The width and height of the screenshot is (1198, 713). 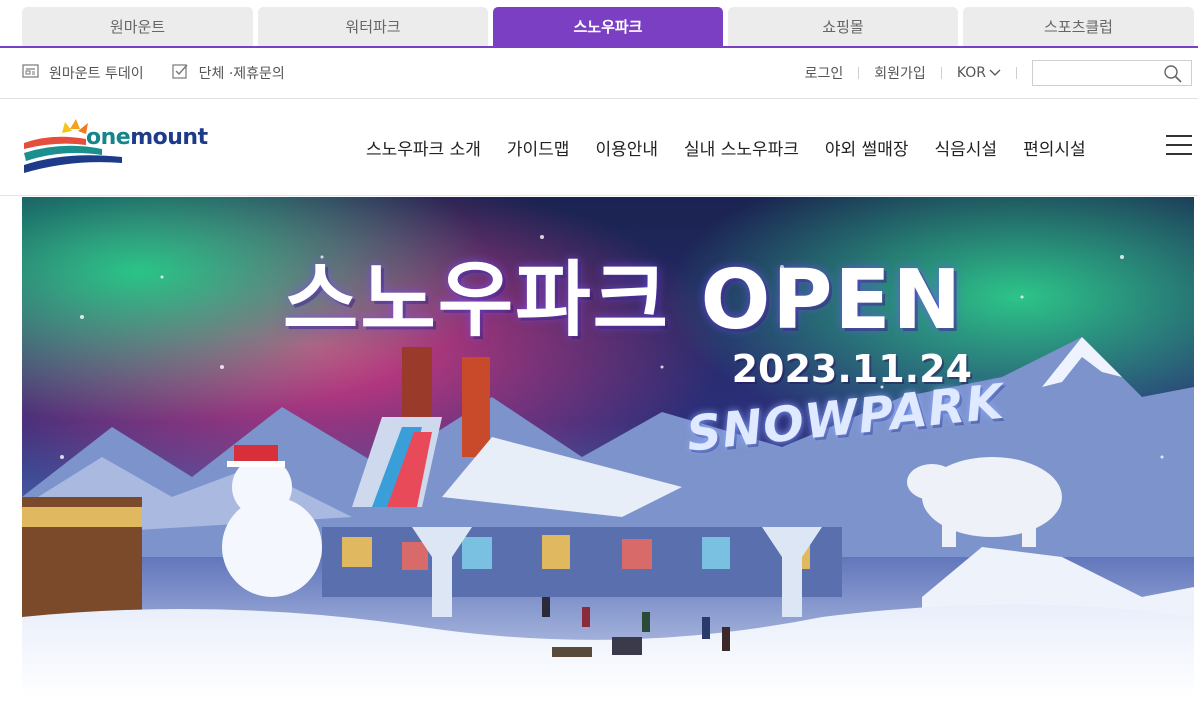 What do you see at coordinates (373, 26) in the screenshot?
I see `site-tab-waterpark: 워터파크` at bounding box center [373, 26].